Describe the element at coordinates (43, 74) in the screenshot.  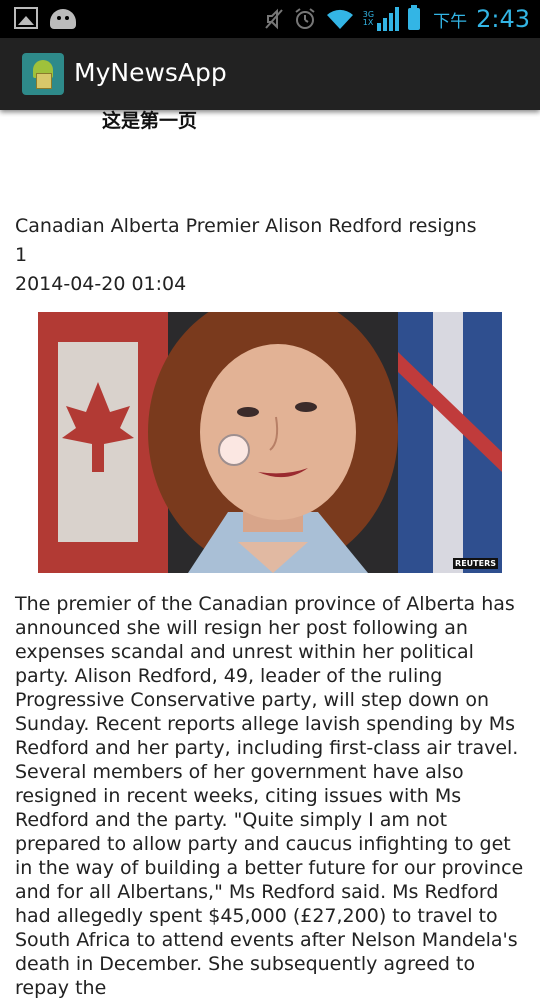
I see `android-app-icon` at that location.